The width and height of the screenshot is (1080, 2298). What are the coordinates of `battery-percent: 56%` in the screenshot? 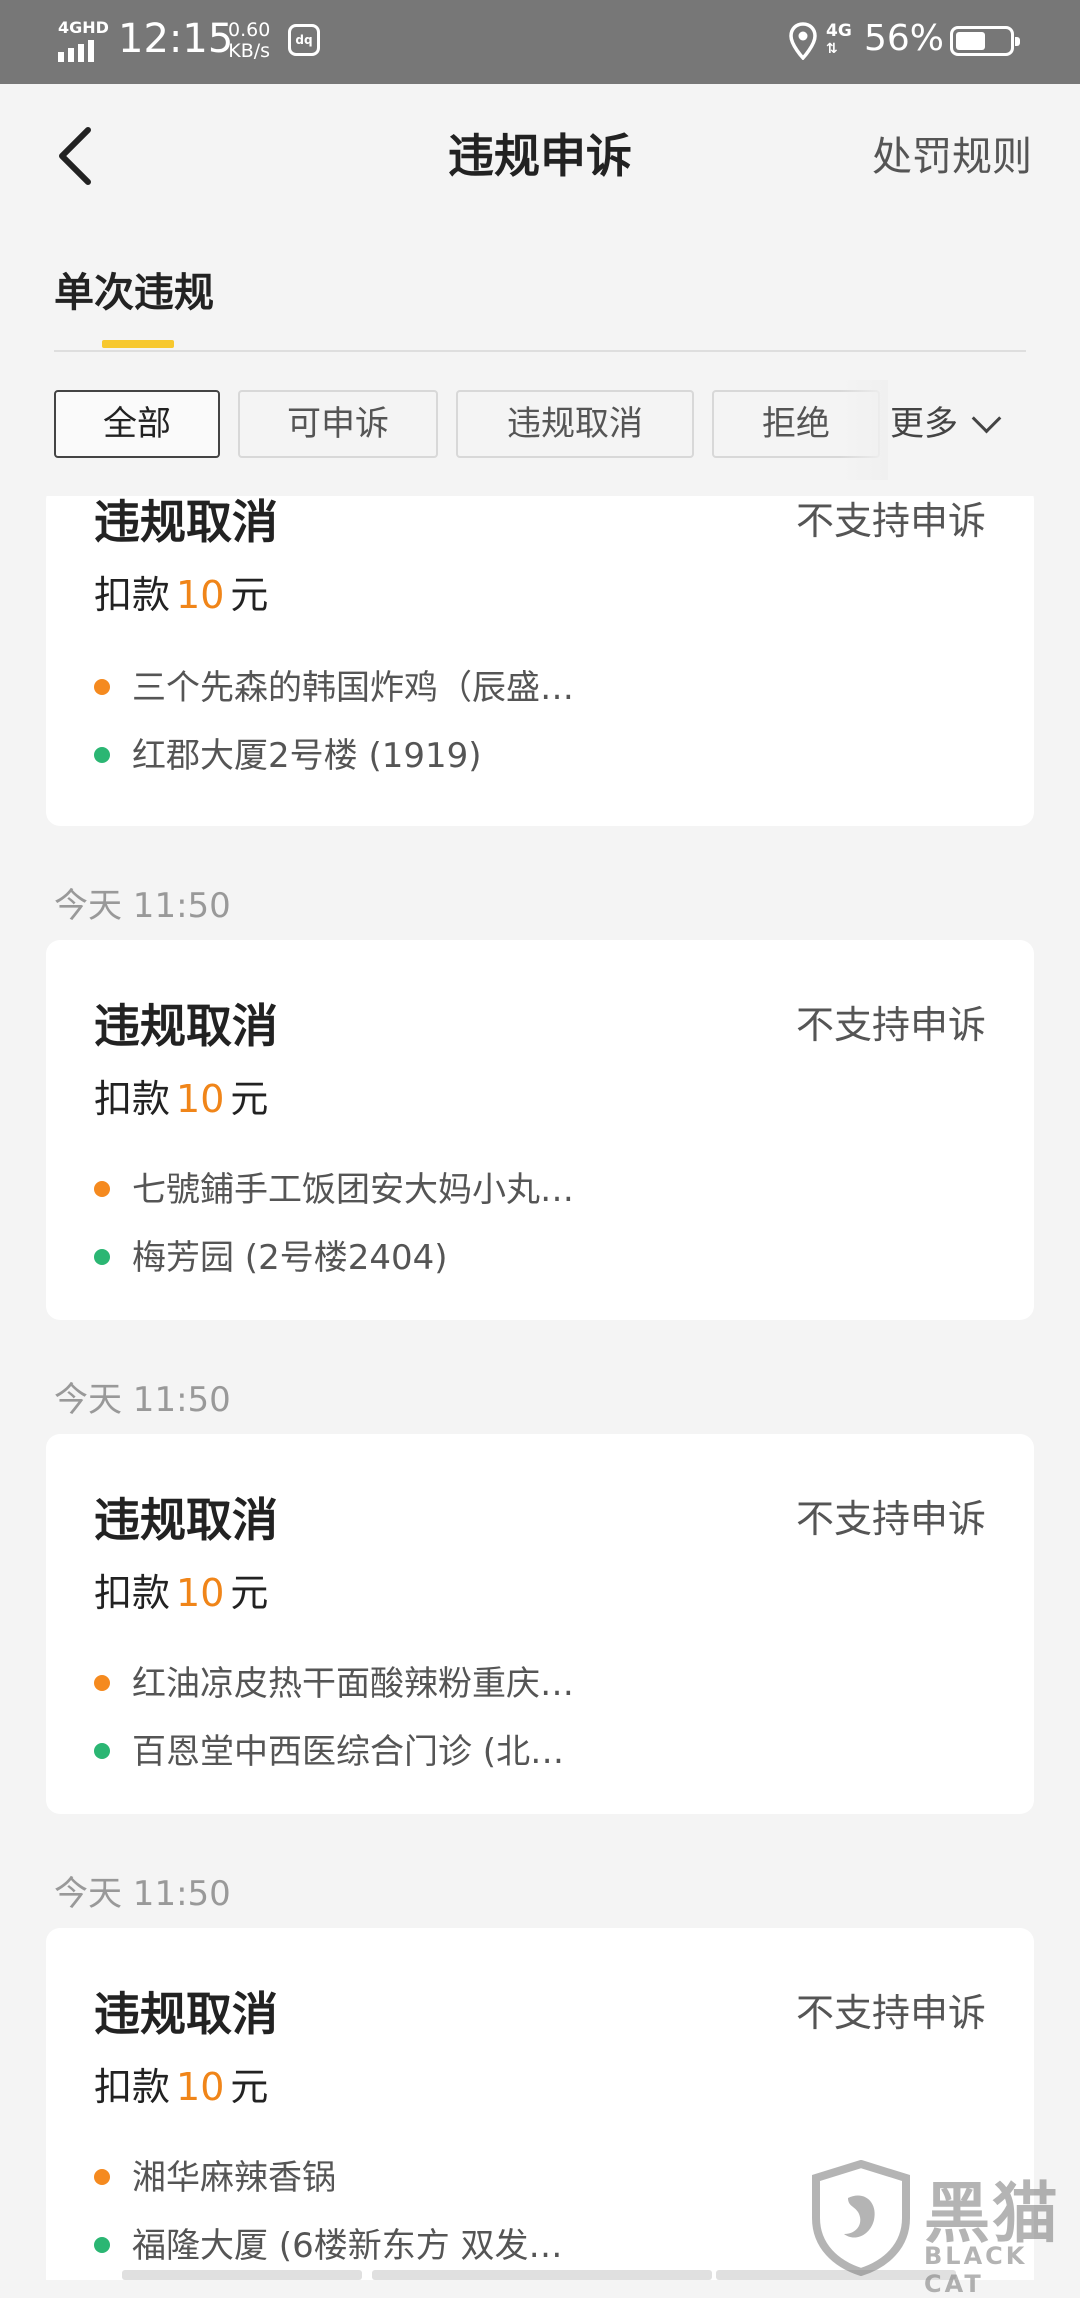 It's located at (904, 38).